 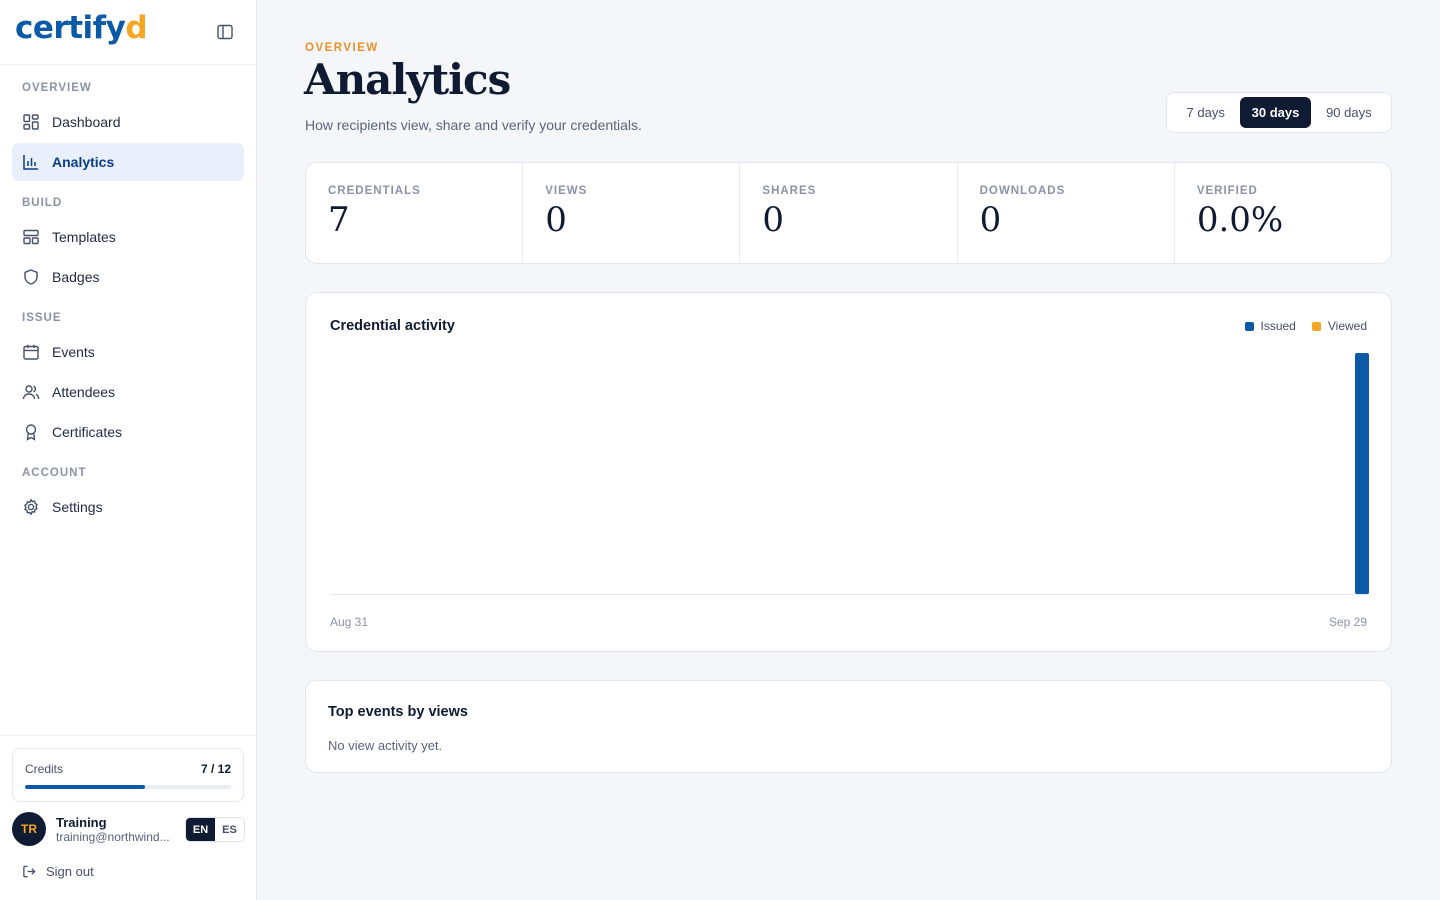 I want to click on x-axis-label-start: Aug 31, so click(x=349, y=622).